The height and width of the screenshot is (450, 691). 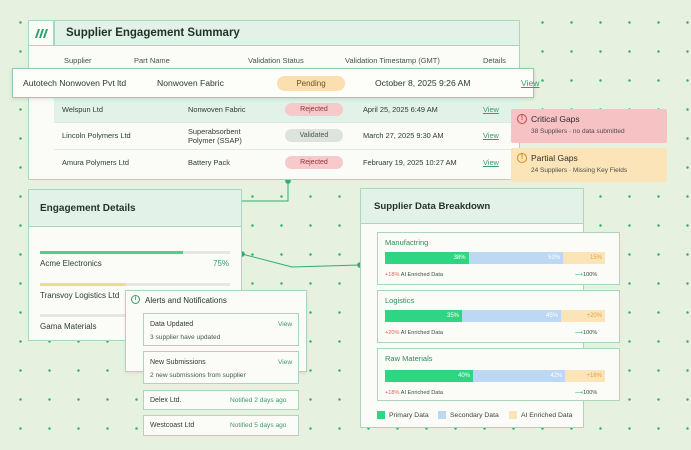 What do you see at coordinates (410, 162) in the screenshot?
I see `timestamp: February 19, 2025 10:27 AM` at bounding box center [410, 162].